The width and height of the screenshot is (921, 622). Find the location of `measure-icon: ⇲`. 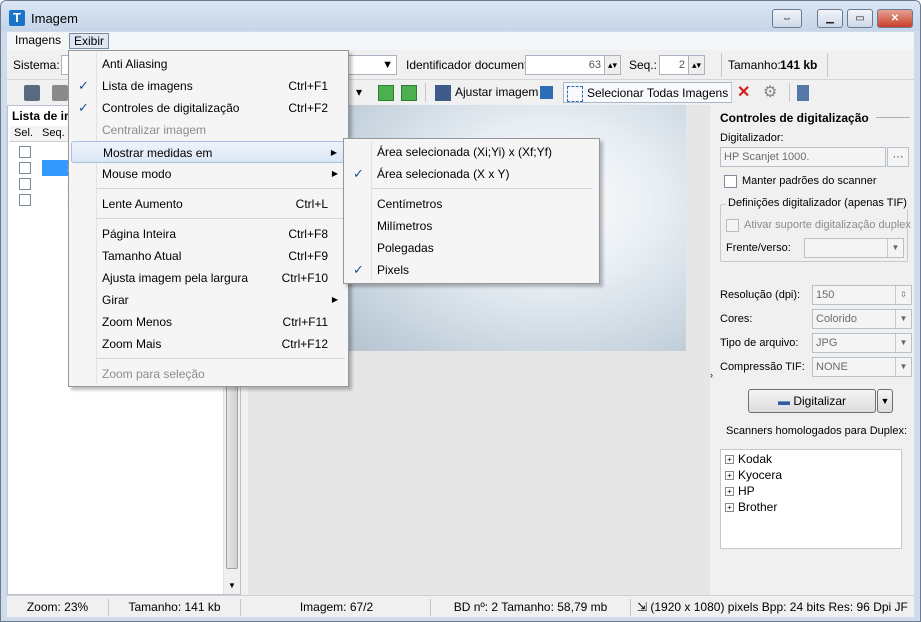

measure-icon: ⇲ is located at coordinates (644, 607).